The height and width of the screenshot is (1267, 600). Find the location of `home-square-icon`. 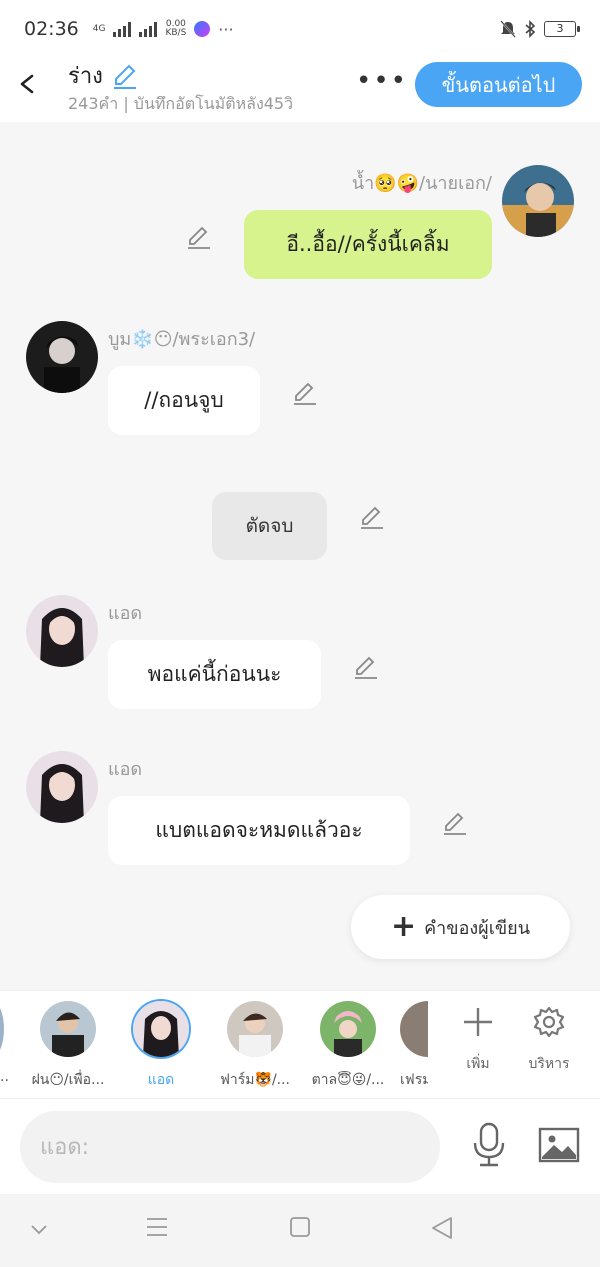

home-square-icon is located at coordinates (300, 1227).